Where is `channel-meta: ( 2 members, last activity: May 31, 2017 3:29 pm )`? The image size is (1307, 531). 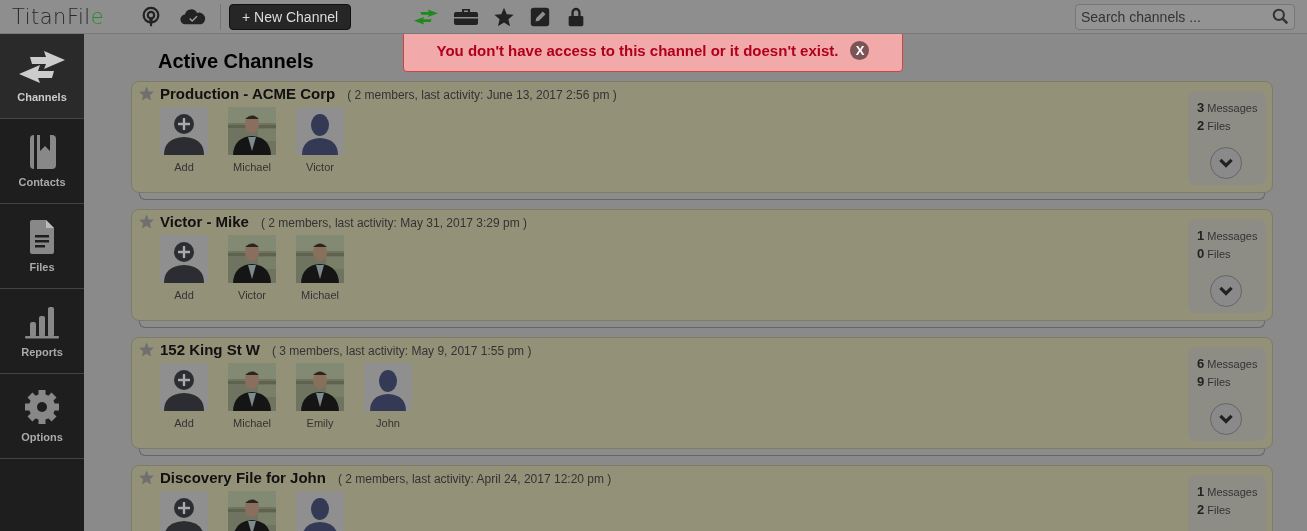 channel-meta: ( 2 members, last activity: May 31, 2017 3:29 pm ) is located at coordinates (394, 223).